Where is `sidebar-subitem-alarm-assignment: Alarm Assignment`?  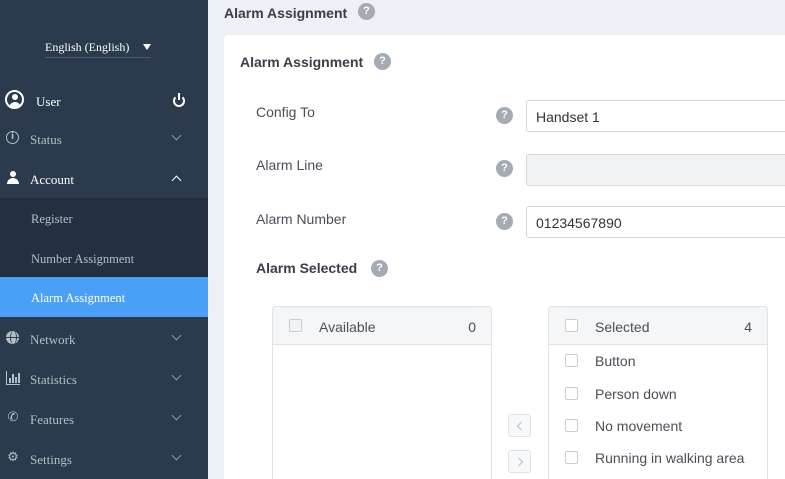 sidebar-subitem-alarm-assignment: Alarm Assignment is located at coordinates (104, 297).